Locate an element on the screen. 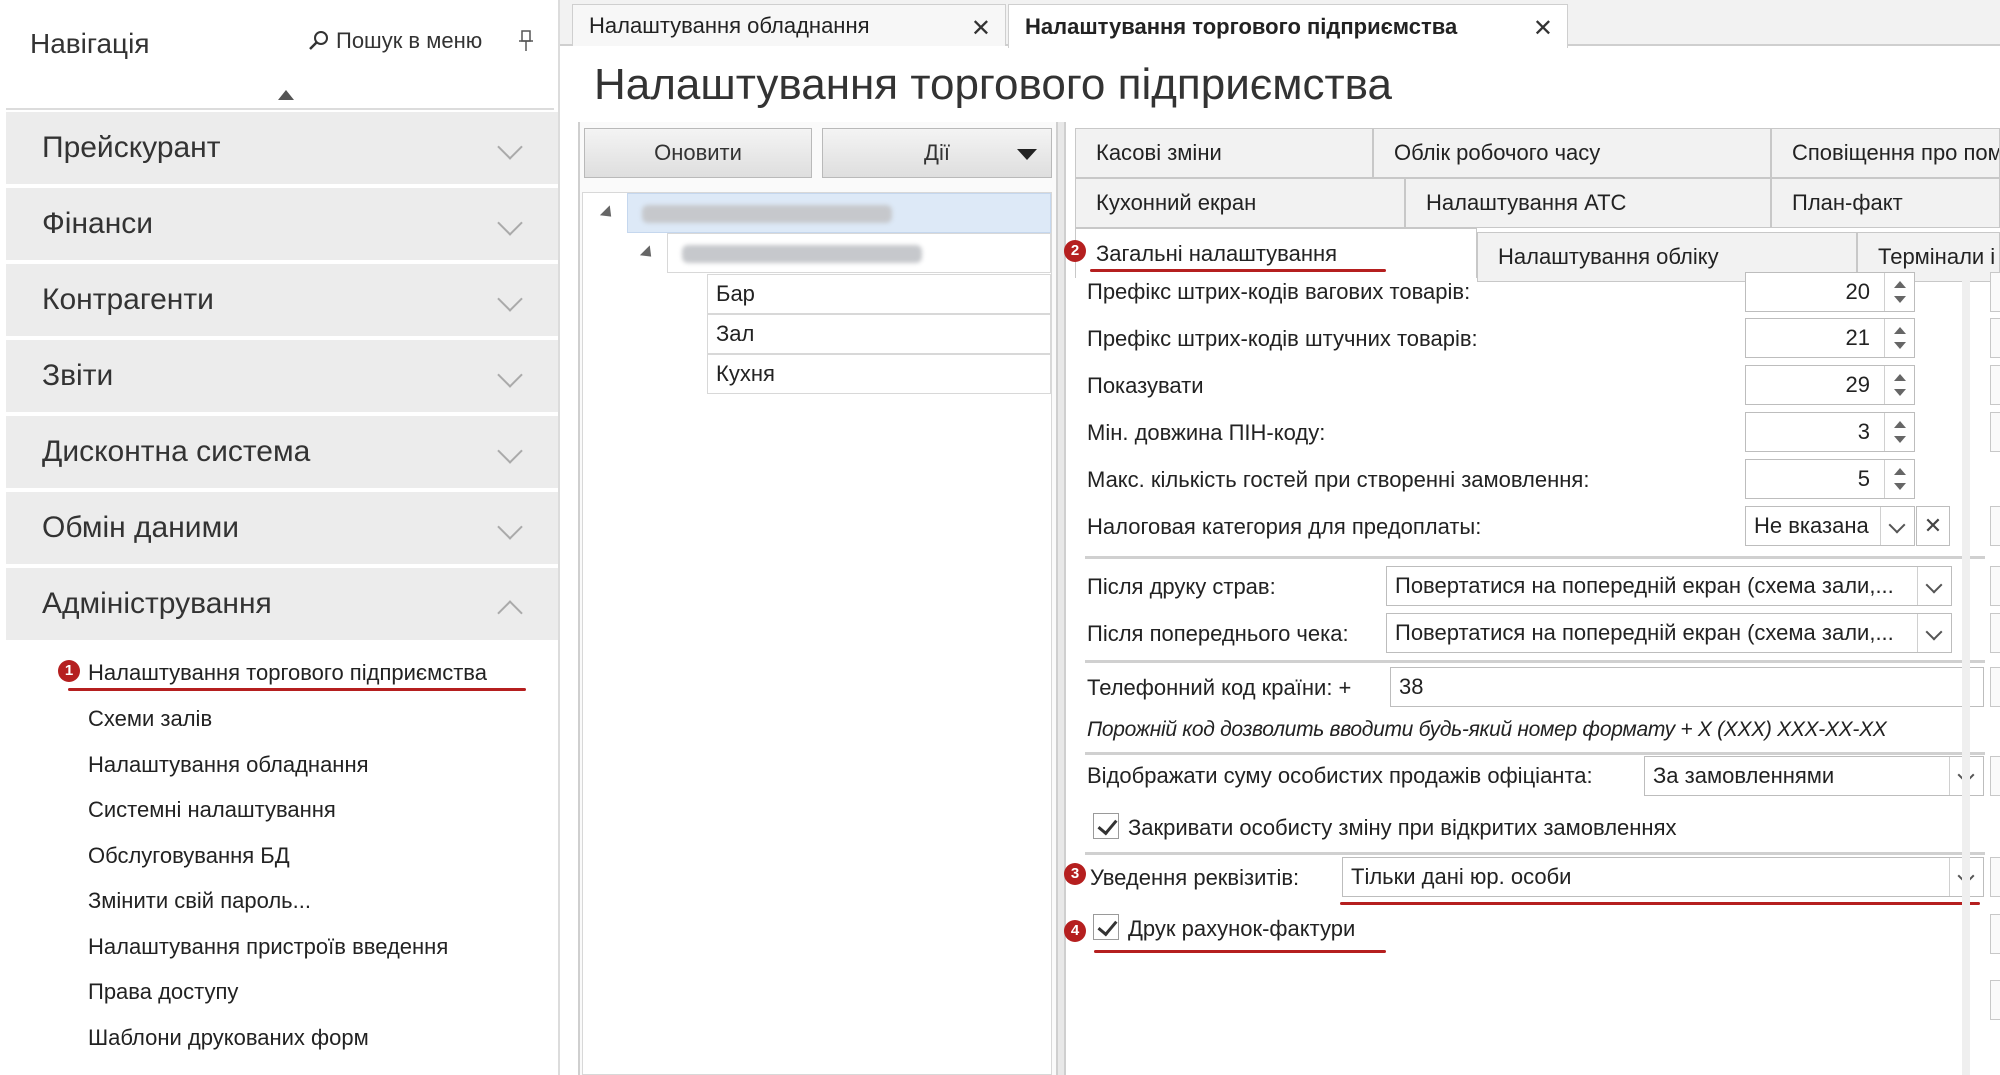 The width and height of the screenshot is (2000, 1075). weight-prefix-label: Префікс штрих-кодів вагових товарів: is located at coordinates (1279, 291).